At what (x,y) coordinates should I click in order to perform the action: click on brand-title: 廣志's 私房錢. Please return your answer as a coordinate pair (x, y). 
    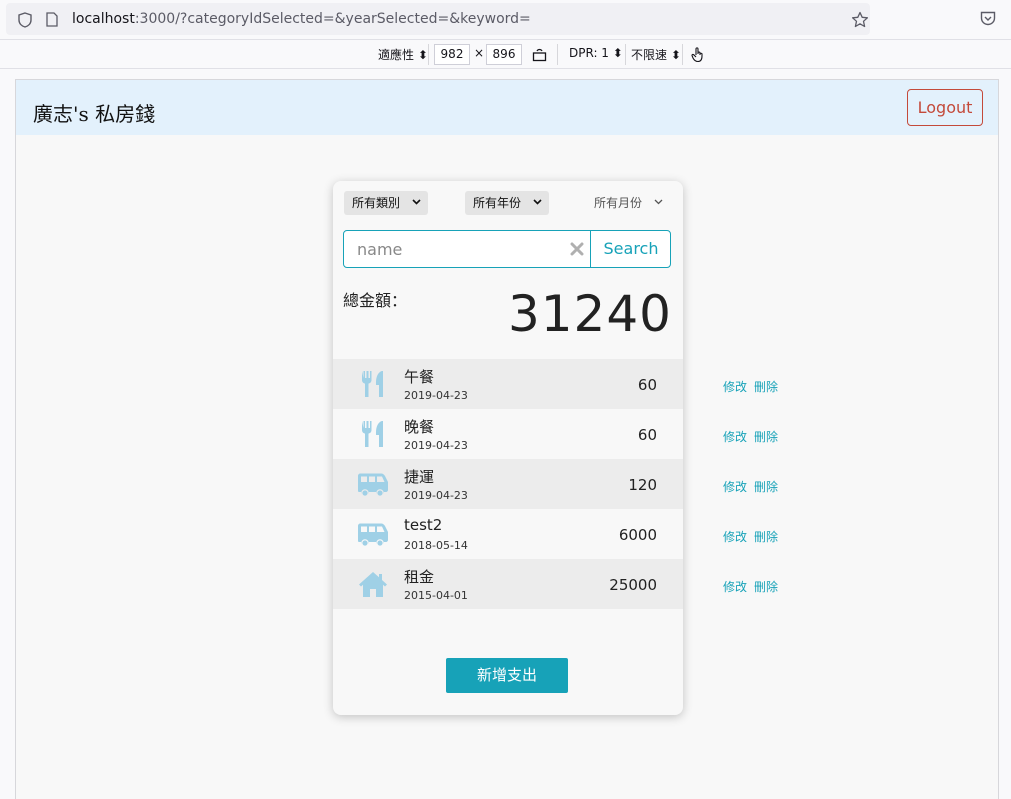
    Looking at the image, I should click on (94, 112).